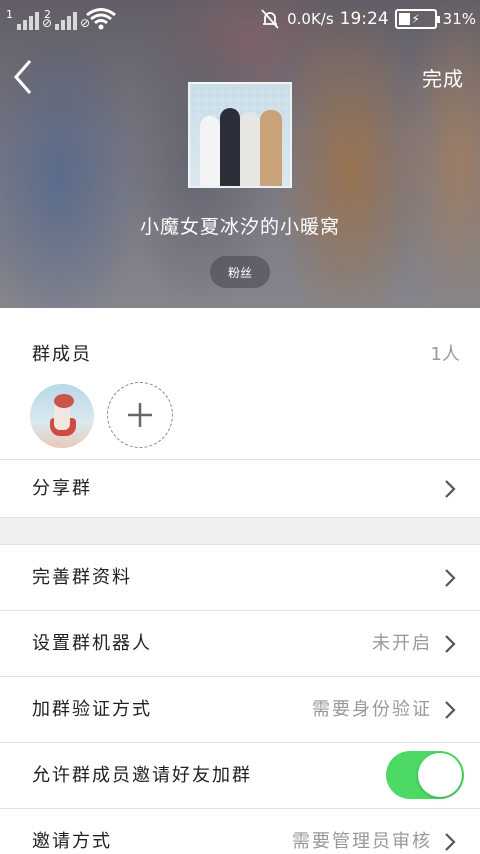 The image size is (480, 854). What do you see at coordinates (459, 19) in the screenshot?
I see `battery-percent: 31%` at bounding box center [459, 19].